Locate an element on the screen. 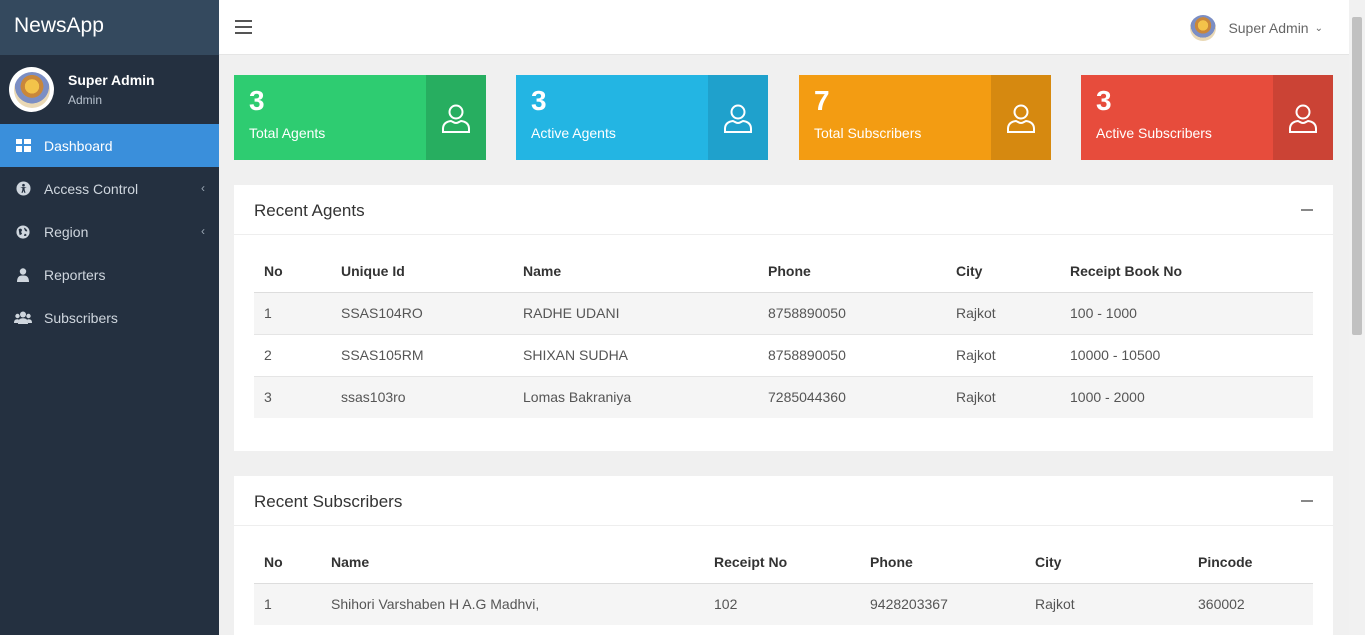  users-icon is located at coordinates (23, 318).